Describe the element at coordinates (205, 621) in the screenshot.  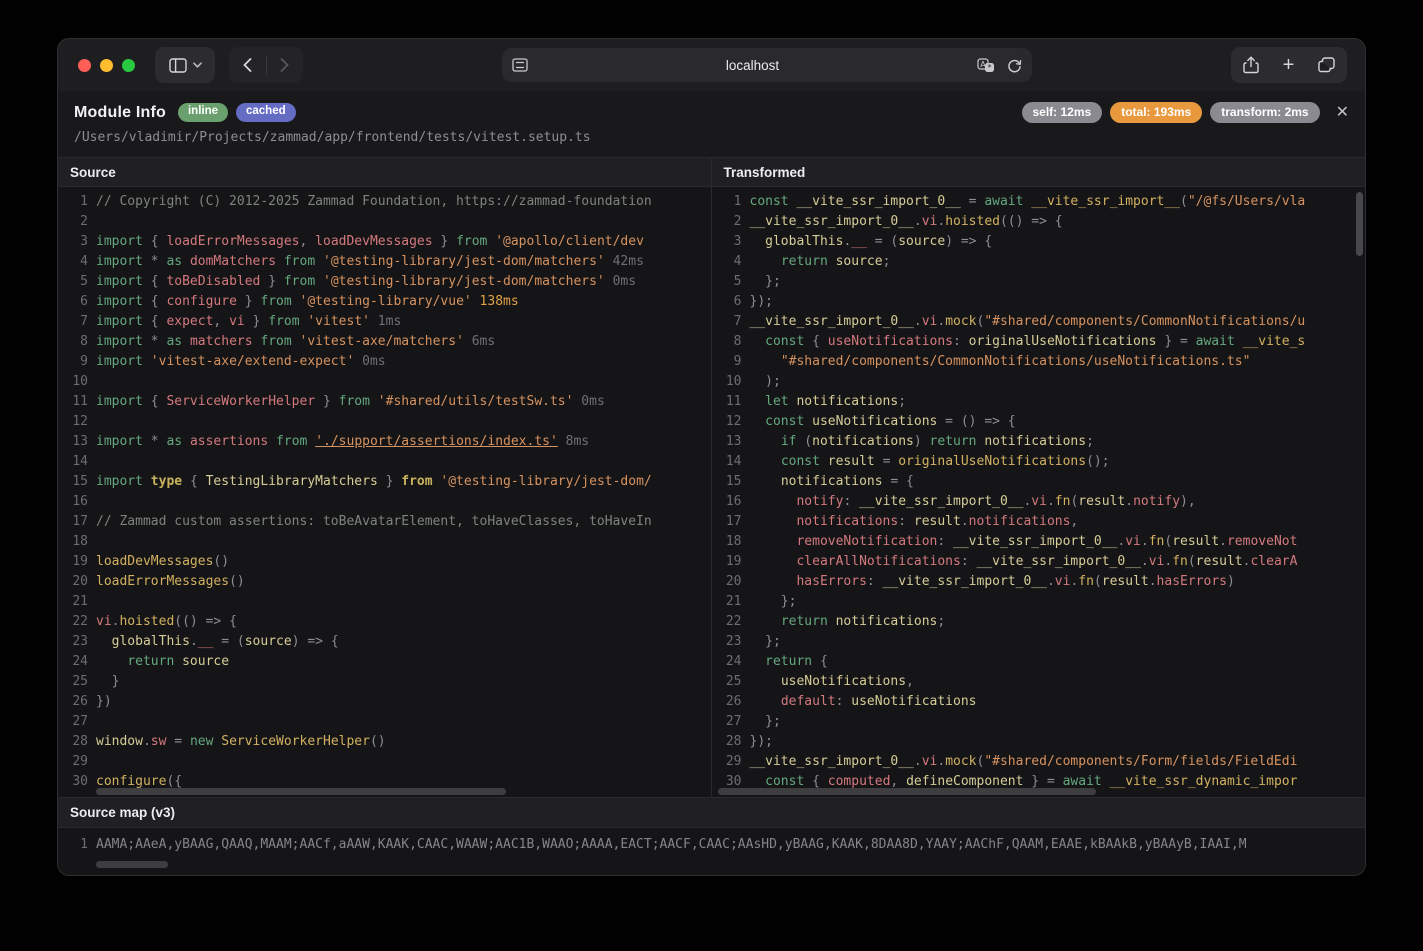
I see `code-token: (() => {` at that location.